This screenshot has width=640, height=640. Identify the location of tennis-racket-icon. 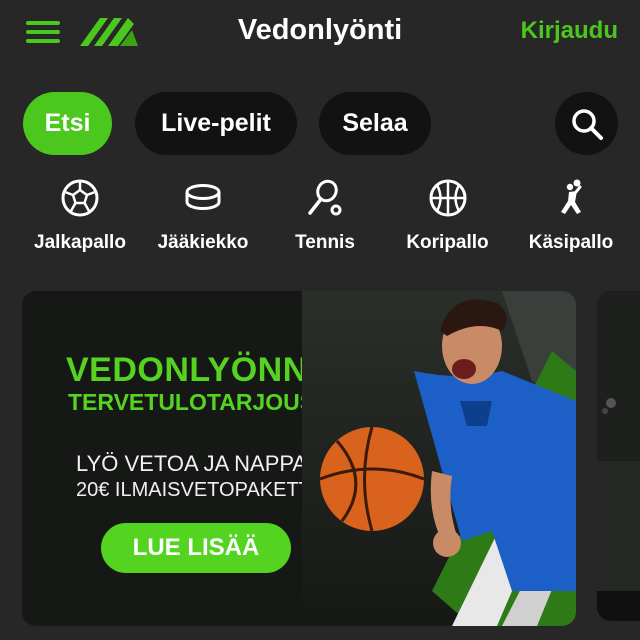
(325, 197).